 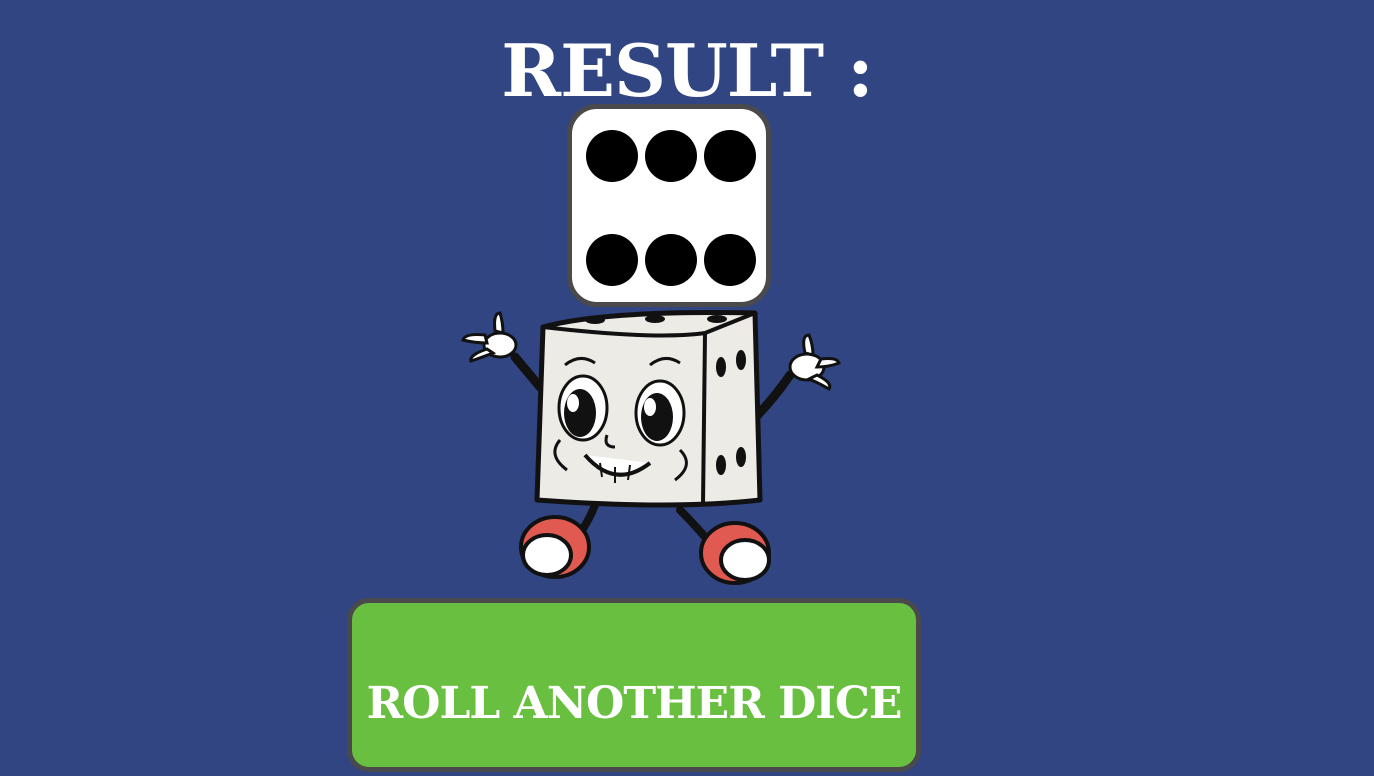 What do you see at coordinates (651, 447) in the screenshot?
I see `dice-mascot-illustration` at bounding box center [651, 447].